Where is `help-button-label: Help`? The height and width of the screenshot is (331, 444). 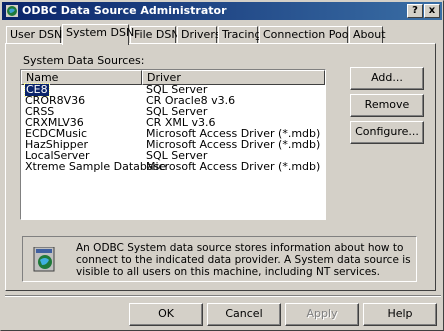 help-button-label: Help is located at coordinates (400, 313).